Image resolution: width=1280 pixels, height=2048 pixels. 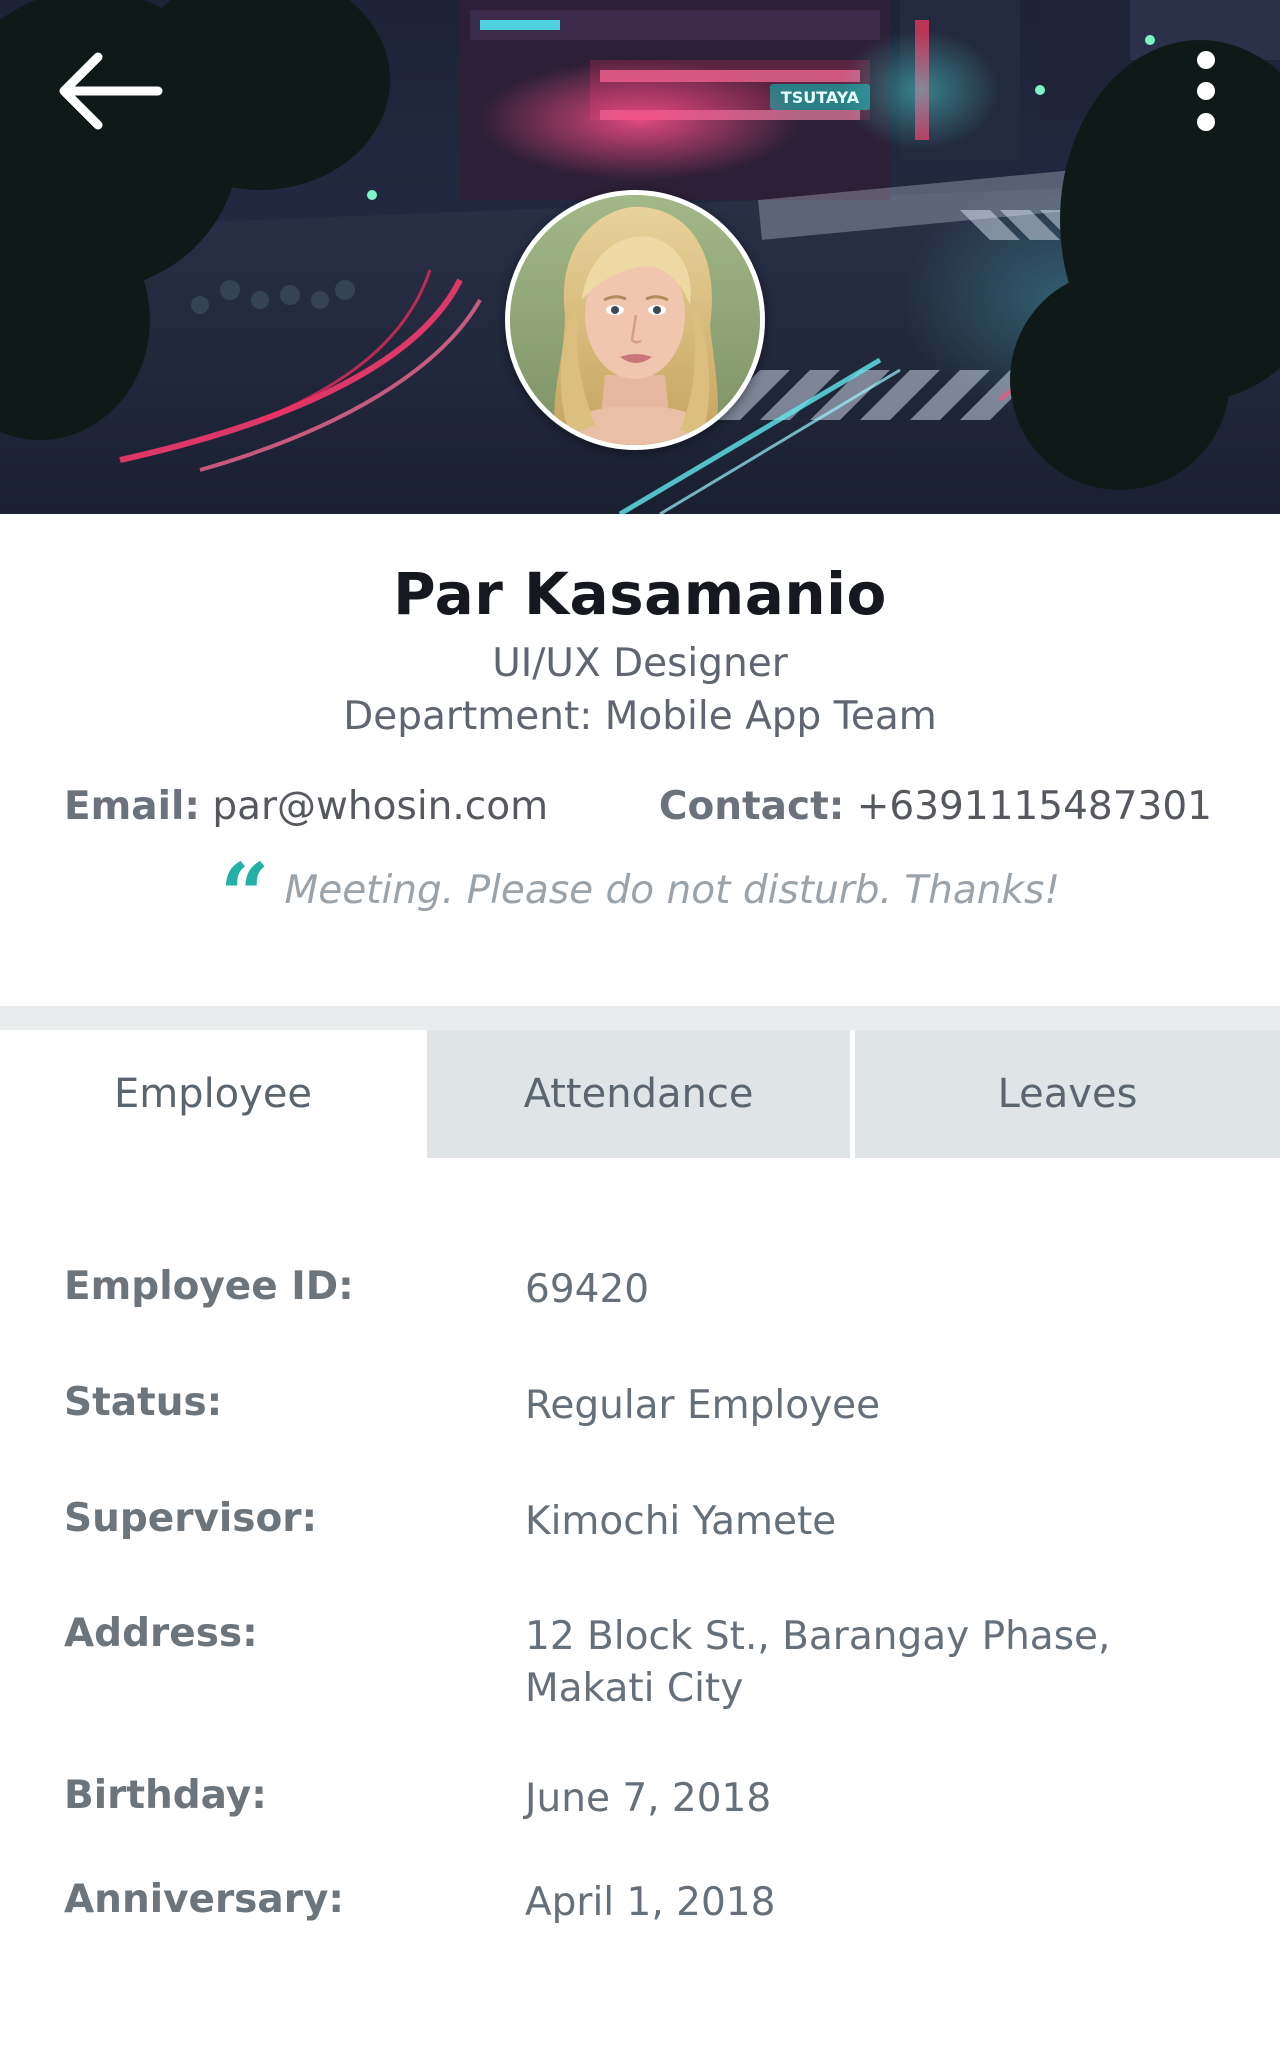 I want to click on status-message-text: Meeting. Please do not disturb. Thanks!, so click(x=672, y=890).